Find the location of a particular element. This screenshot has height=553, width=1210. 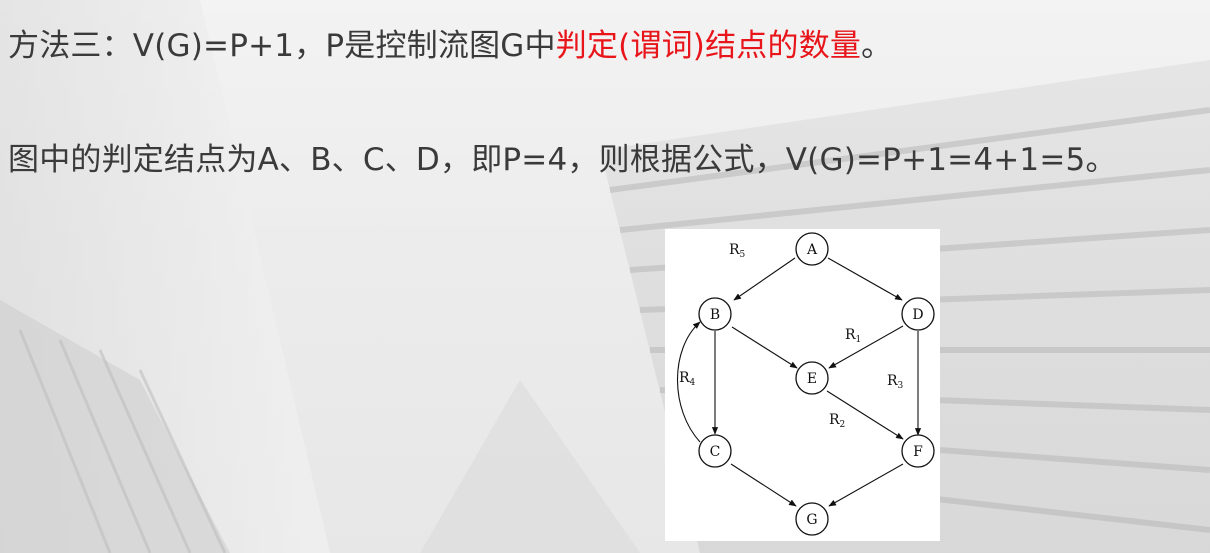

node-g: G is located at coordinates (812, 519).